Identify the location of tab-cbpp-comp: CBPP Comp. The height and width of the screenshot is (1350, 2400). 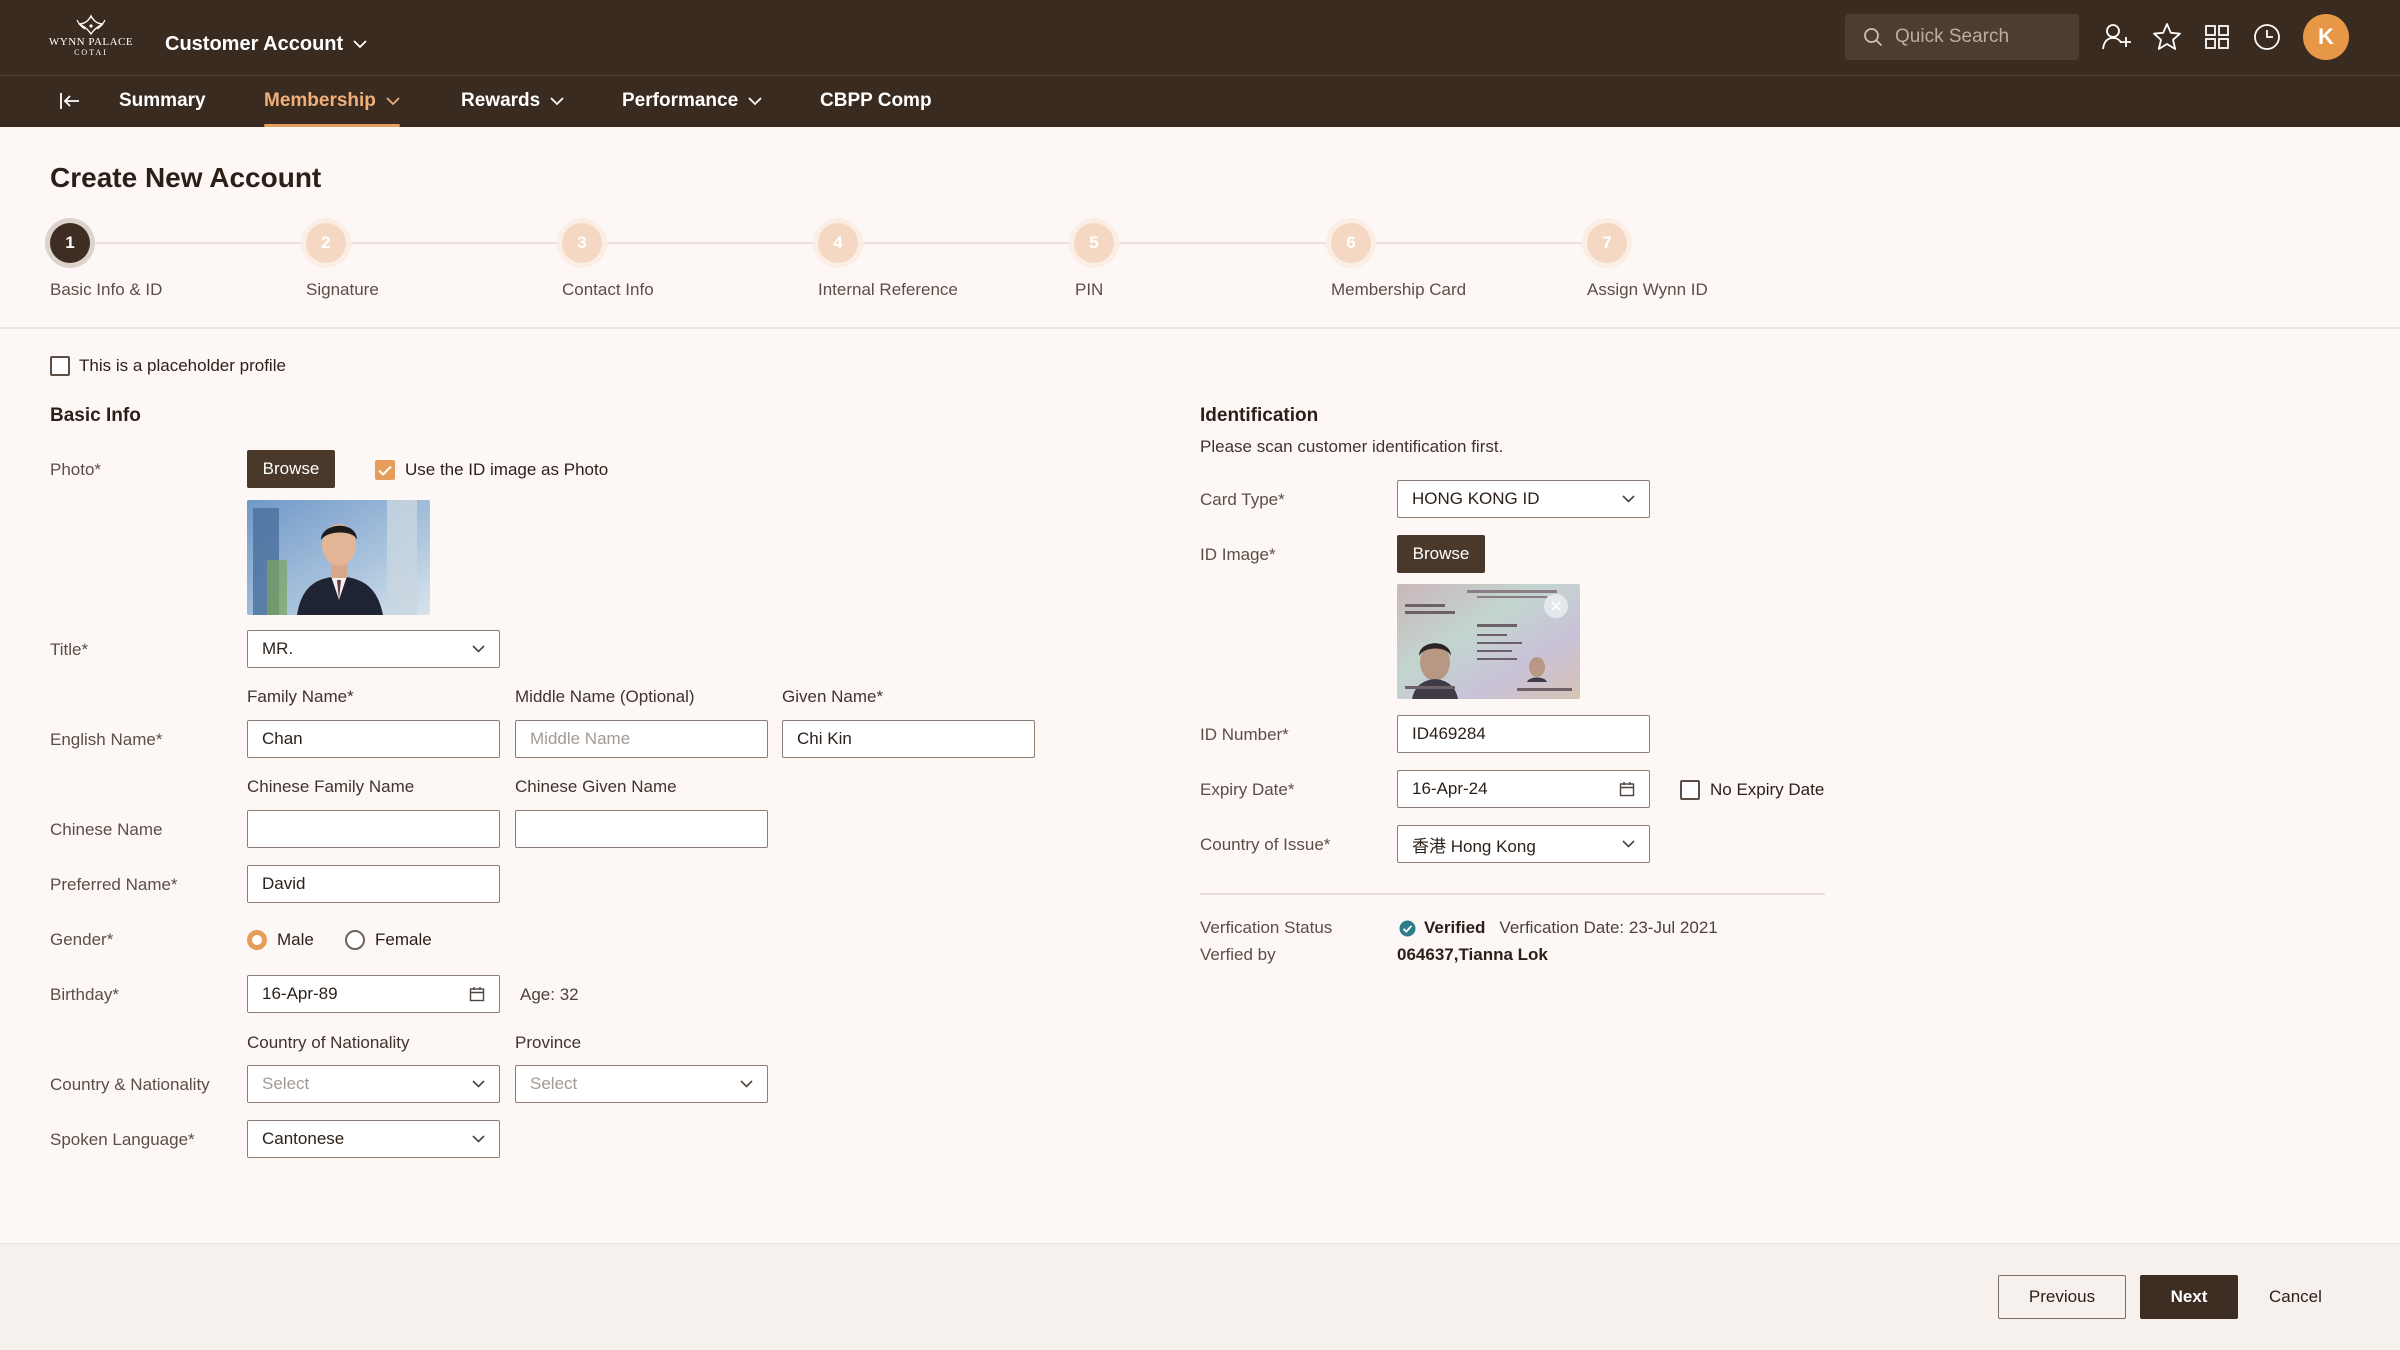
(876, 101).